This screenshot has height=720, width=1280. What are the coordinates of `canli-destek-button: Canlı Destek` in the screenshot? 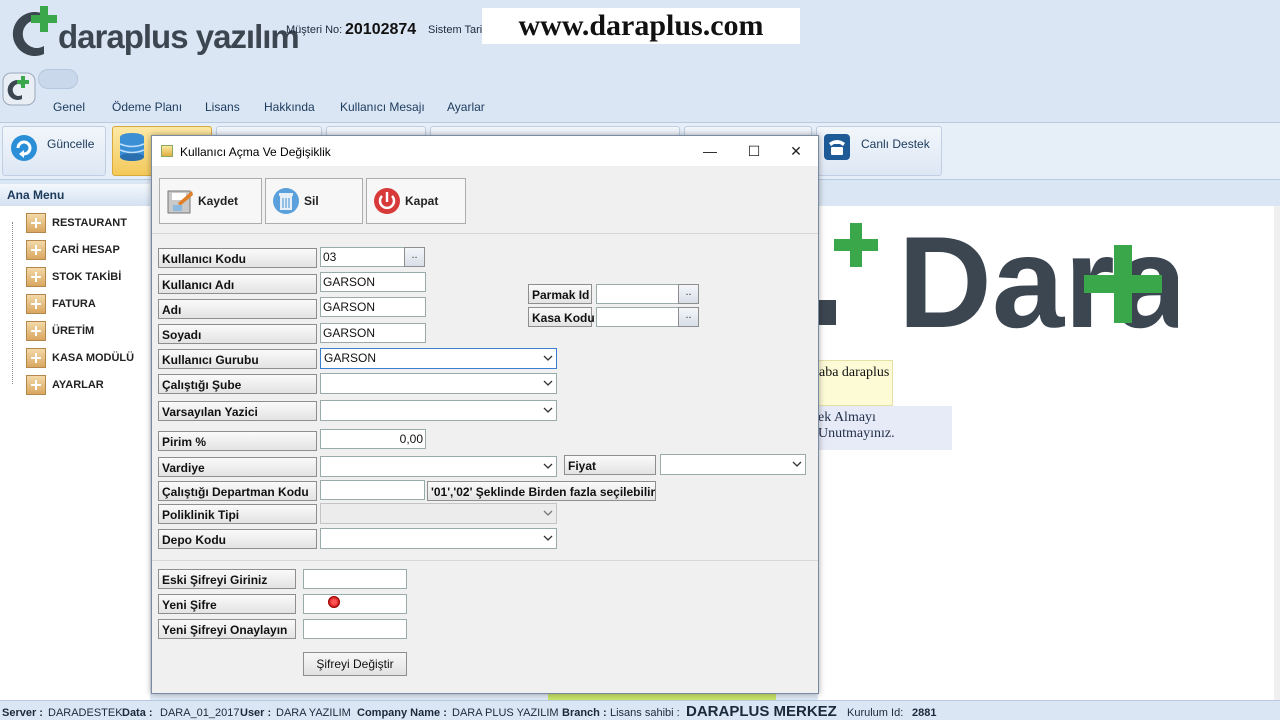 It's located at (879, 151).